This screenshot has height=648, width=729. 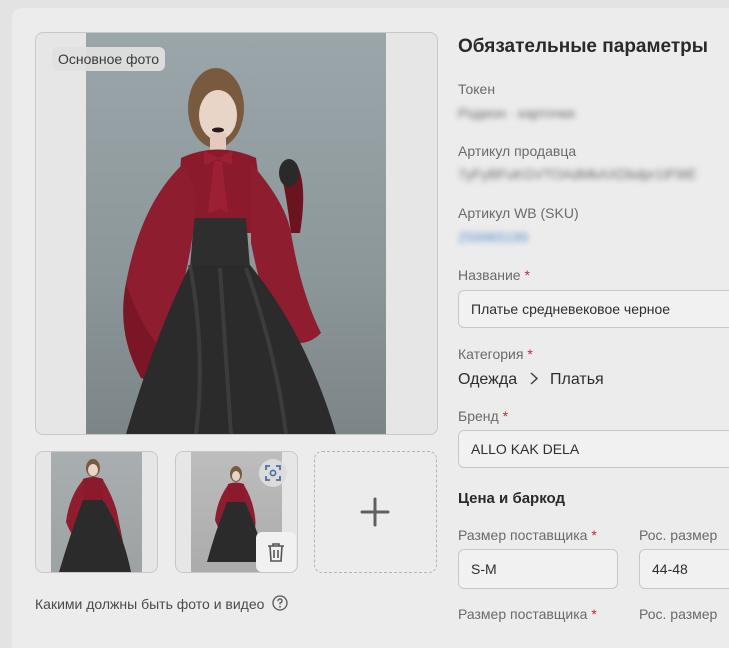 What do you see at coordinates (684, 569) in the screenshot?
I see `ru-size-input: 44-48` at bounding box center [684, 569].